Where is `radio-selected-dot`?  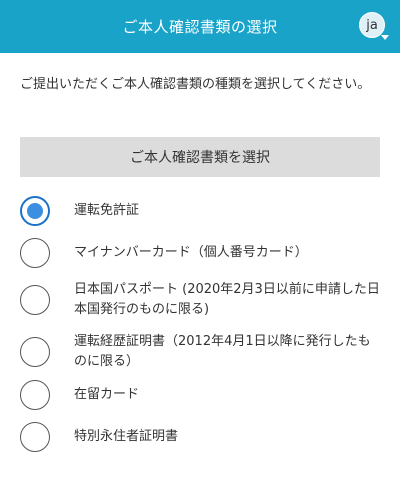 radio-selected-dot is located at coordinates (35, 211).